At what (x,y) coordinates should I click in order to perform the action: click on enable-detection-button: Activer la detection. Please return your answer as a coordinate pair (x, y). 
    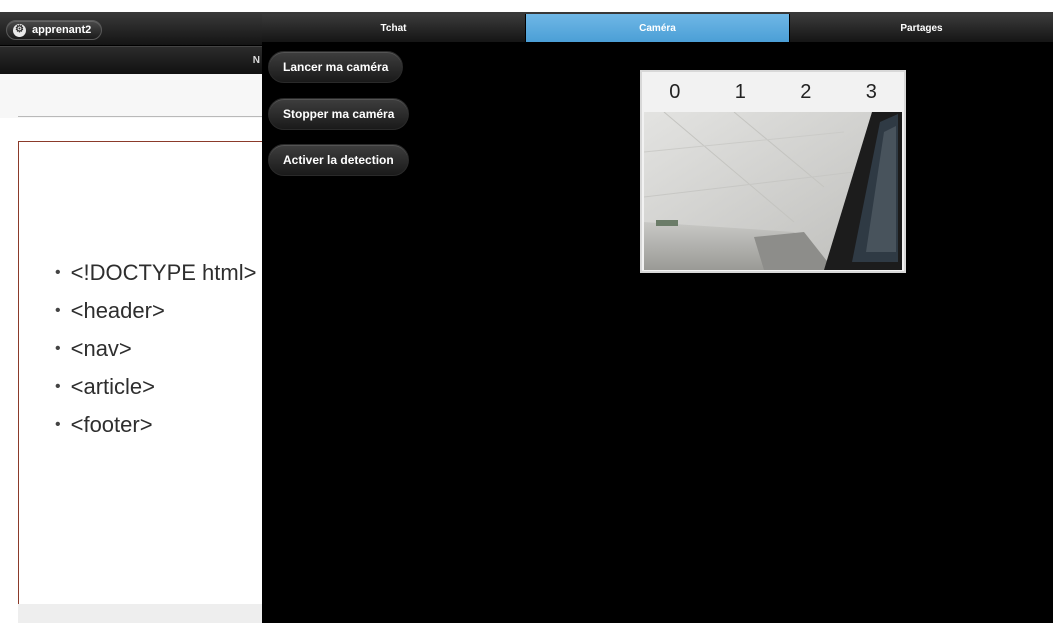
    Looking at the image, I should click on (338, 160).